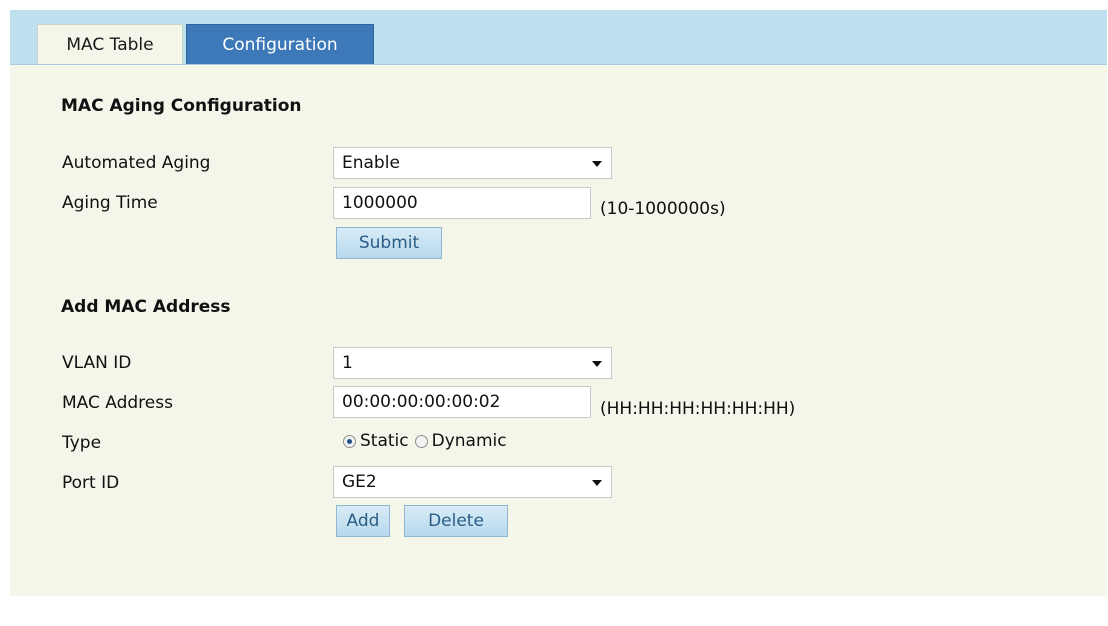 The height and width of the screenshot is (626, 1108). I want to click on submit-button: Submit, so click(389, 243).